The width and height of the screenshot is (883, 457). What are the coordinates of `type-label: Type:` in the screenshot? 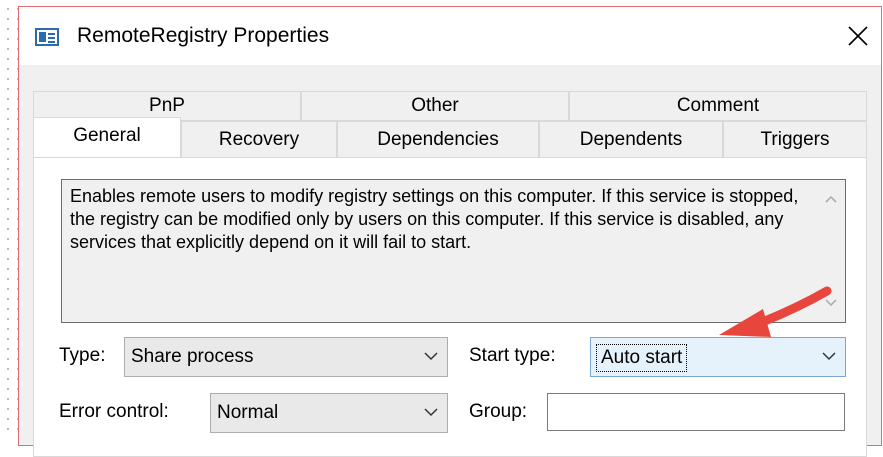 It's located at (82, 355).